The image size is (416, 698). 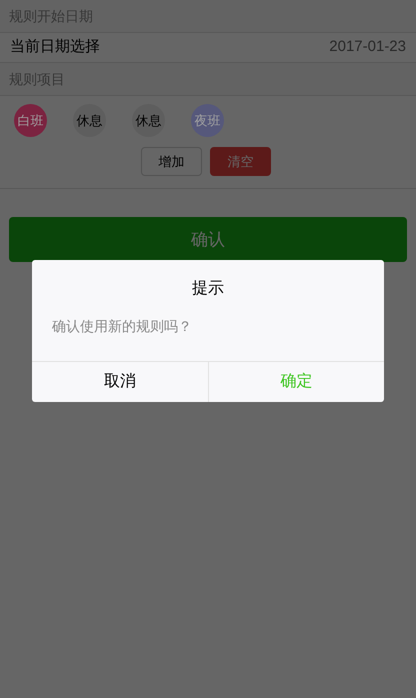 What do you see at coordinates (208, 239) in the screenshot?
I see `confirm-button: 确认` at bounding box center [208, 239].